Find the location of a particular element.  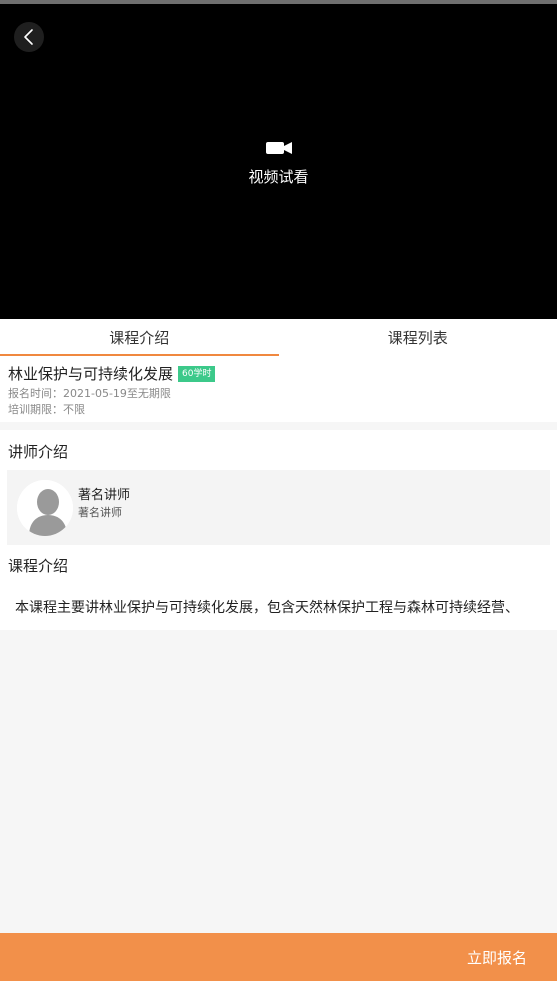

chevron-left-icon is located at coordinates (28, 37).